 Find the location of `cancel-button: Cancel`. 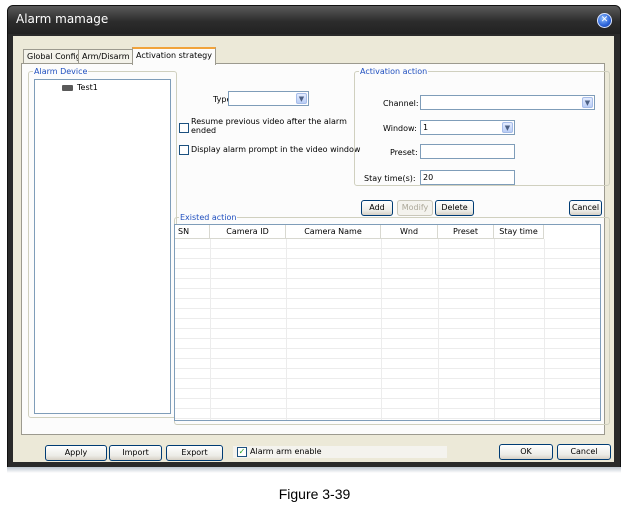

cancel-button: Cancel is located at coordinates (584, 452).